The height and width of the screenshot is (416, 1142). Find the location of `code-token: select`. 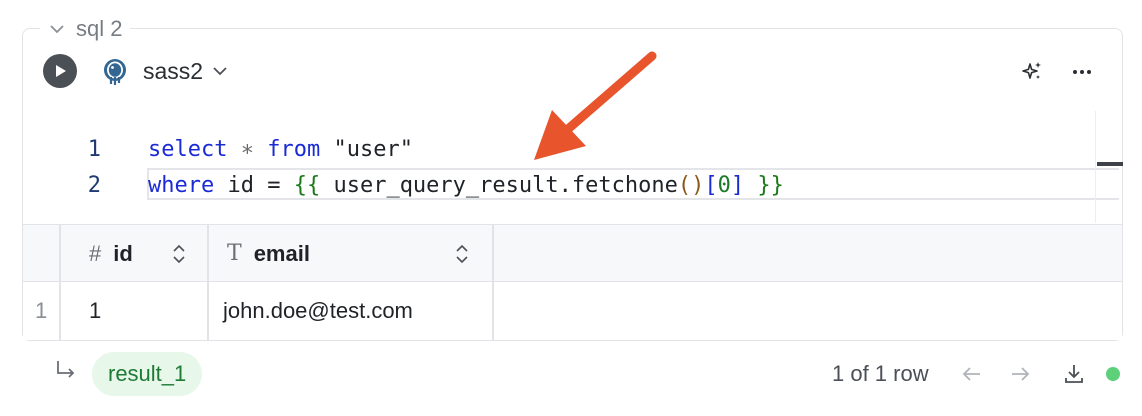

code-token: select is located at coordinates (188, 149).